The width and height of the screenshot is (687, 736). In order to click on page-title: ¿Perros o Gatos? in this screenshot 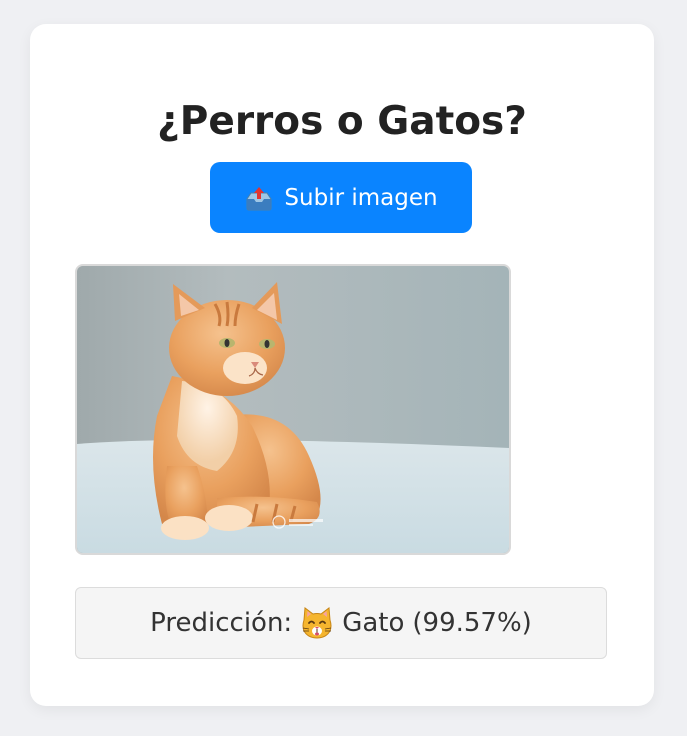, I will do `click(342, 121)`.